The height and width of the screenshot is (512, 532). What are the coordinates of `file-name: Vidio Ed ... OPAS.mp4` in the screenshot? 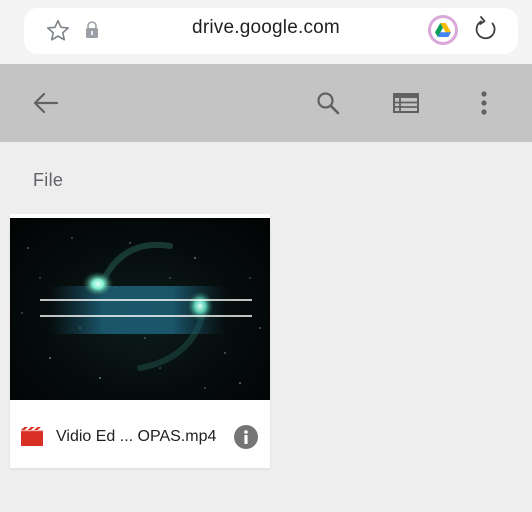 It's located at (136, 437).